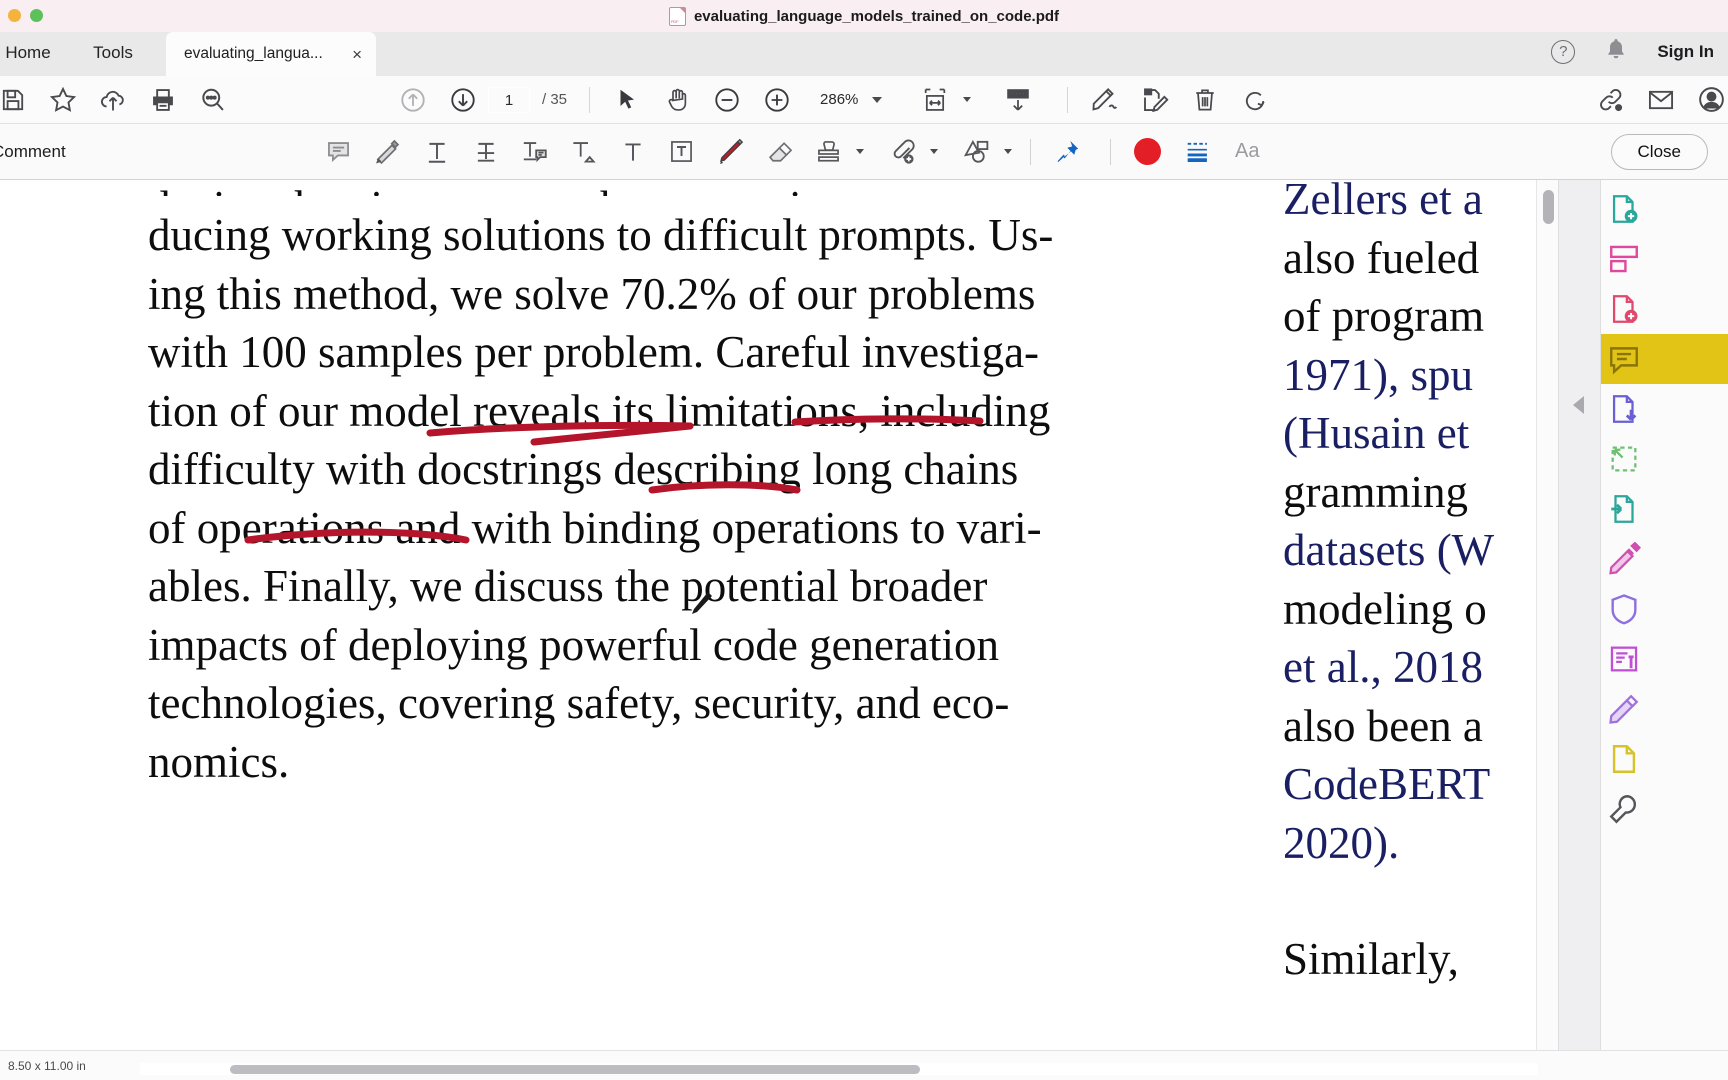 The width and height of the screenshot is (1728, 1080). Describe the element at coordinates (1018, 100) in the screenshot. I see `scroll-mode-icon` at that location.